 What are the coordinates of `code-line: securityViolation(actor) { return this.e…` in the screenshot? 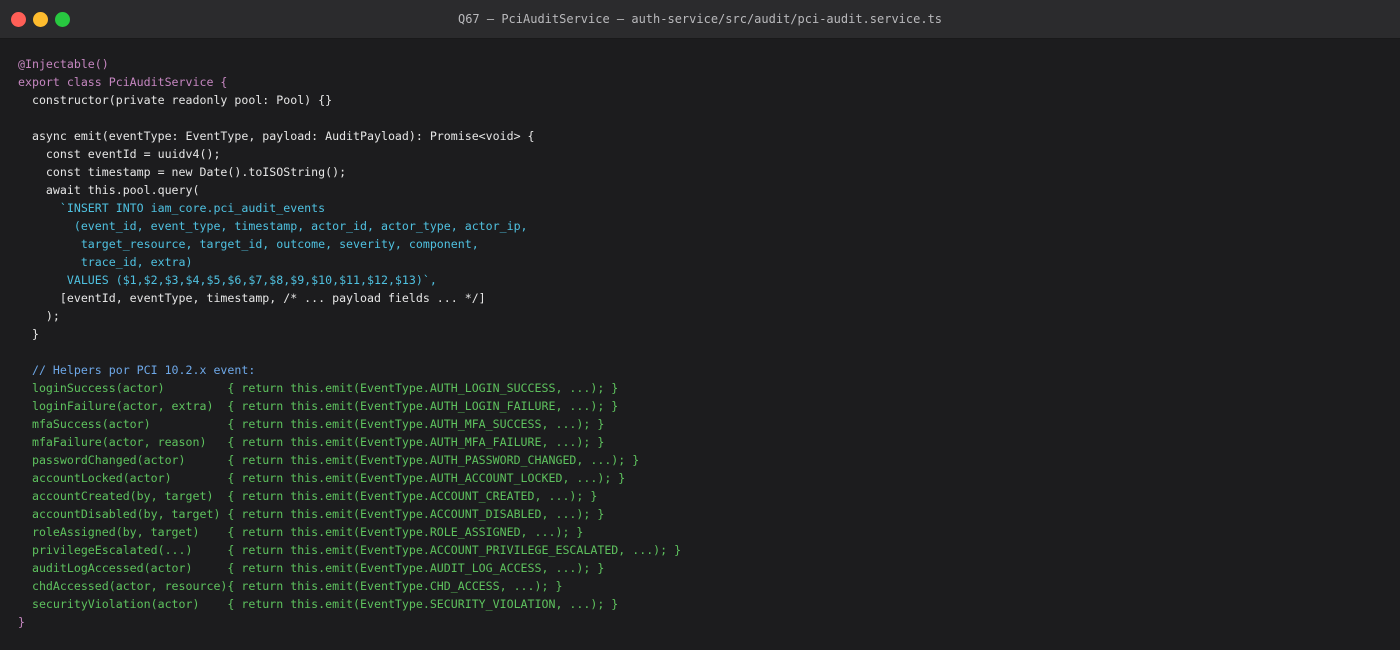 It's located at (318, 604).